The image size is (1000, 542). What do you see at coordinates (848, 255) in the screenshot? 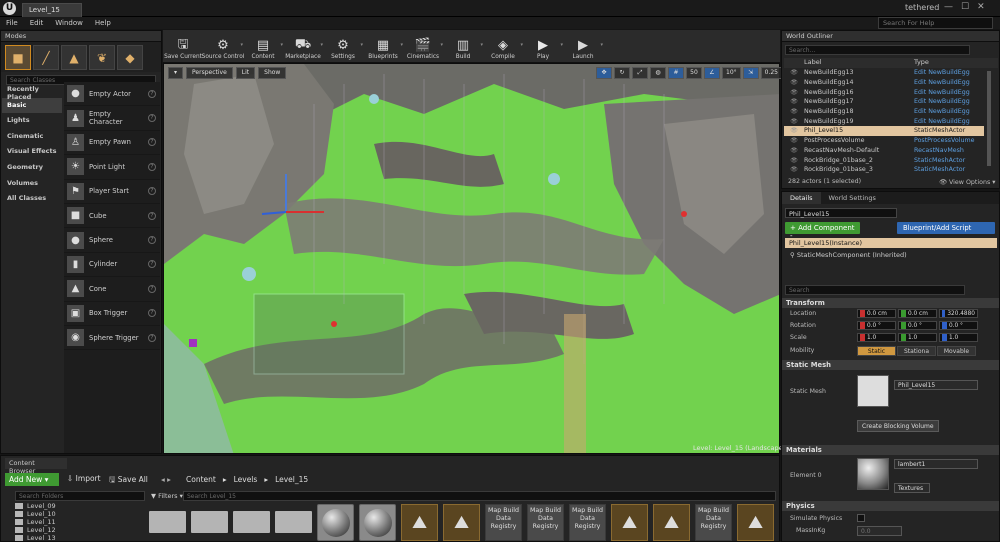
I see `component-row: ⚲ StaticMeshComponent (Inherited)` at bounding box center [848, 255].